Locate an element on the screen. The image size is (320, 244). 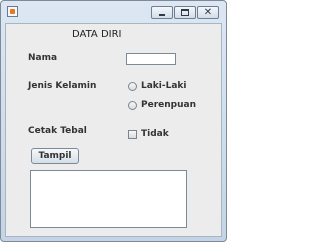
cetak-tebal-label: Cetak Tebal is located at coordinates (57, 131).